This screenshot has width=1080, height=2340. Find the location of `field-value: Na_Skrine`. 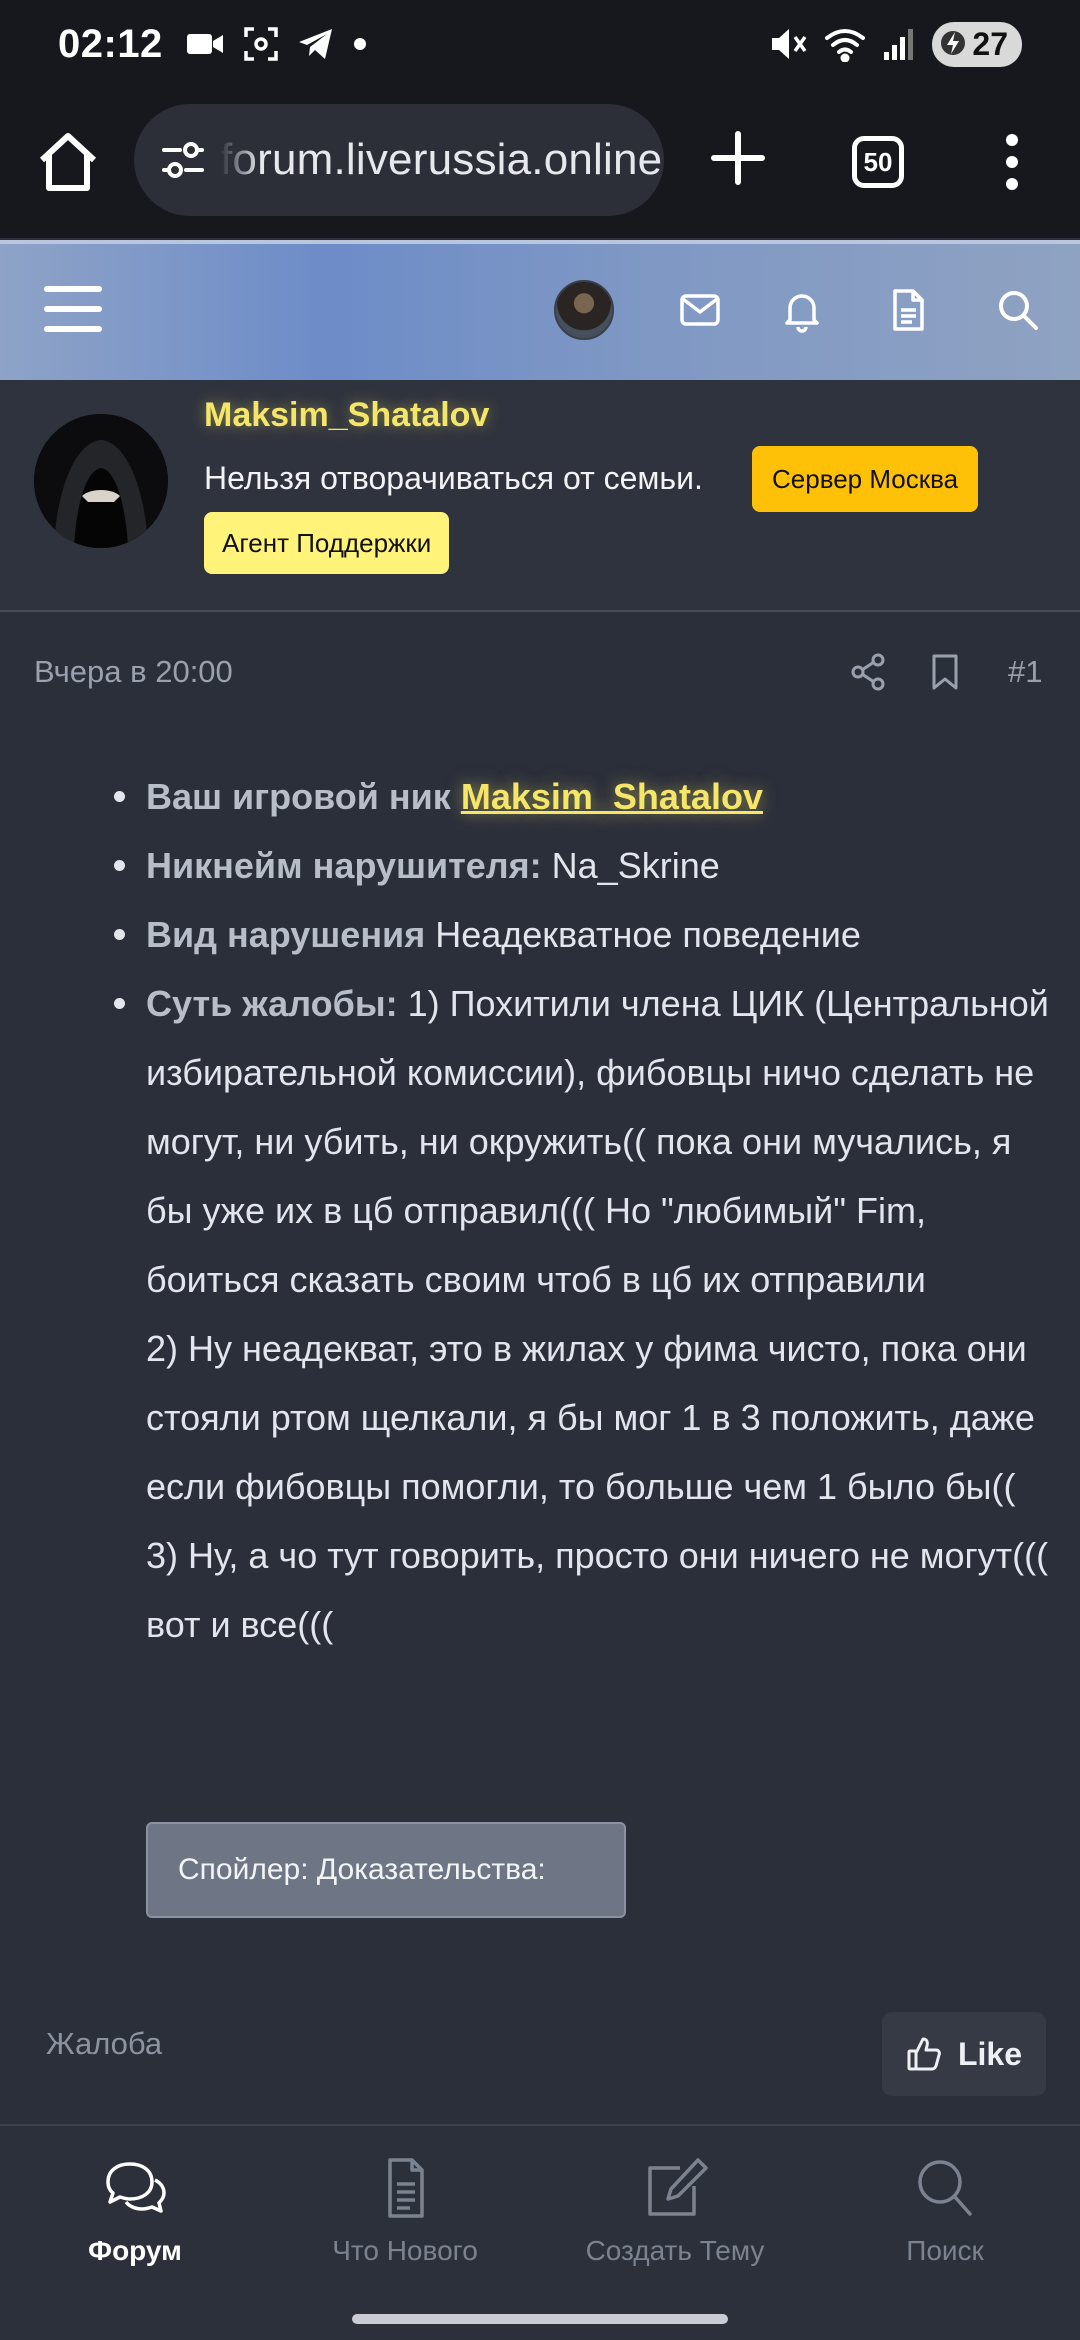

field-value: Na_Skrine is located at coordinates (635, 865).